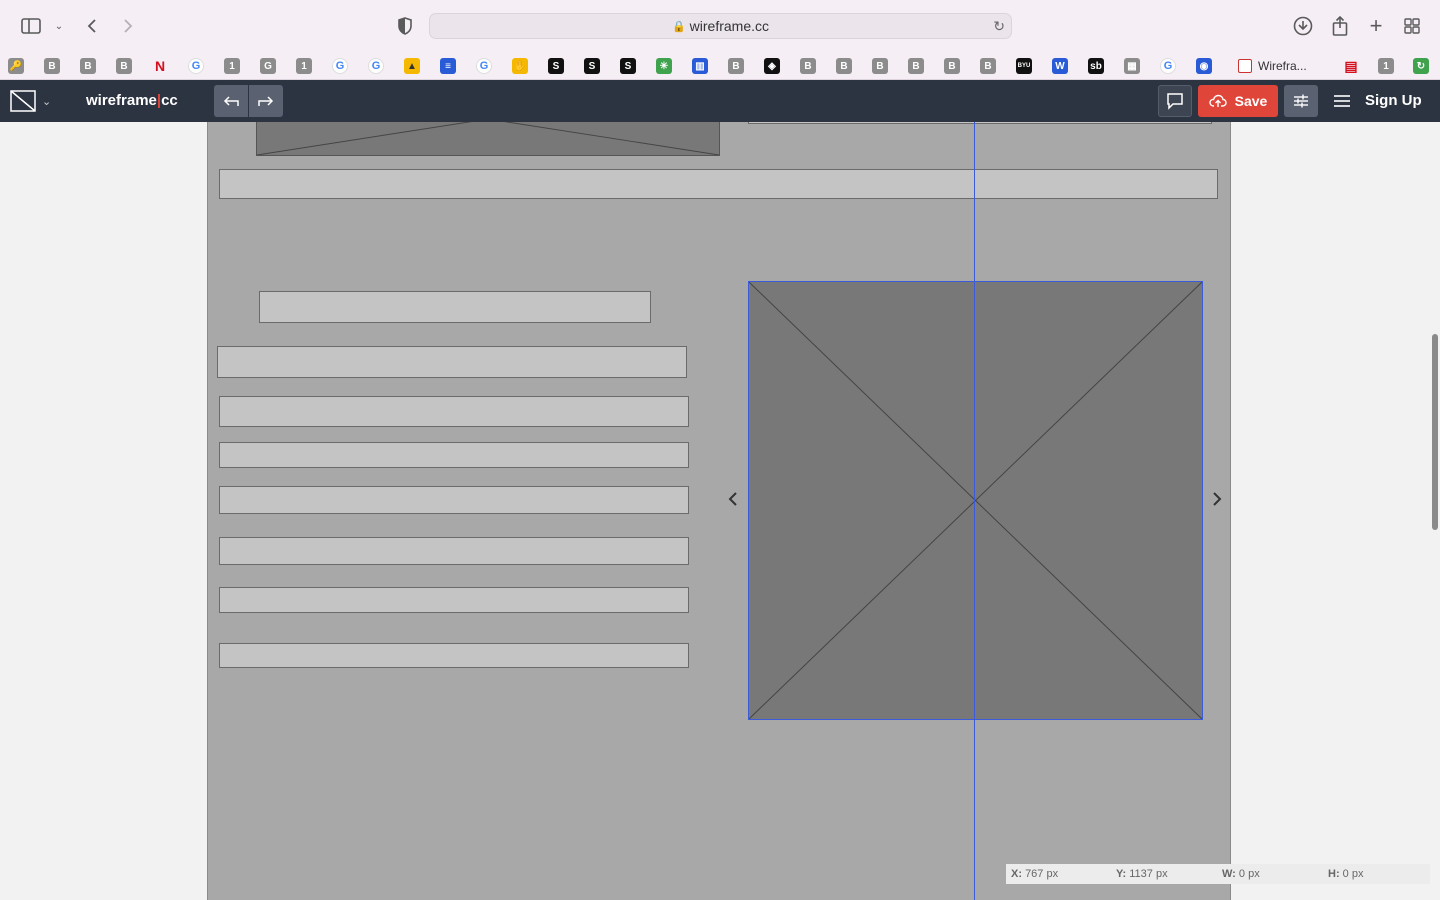 This screenshot has height=900, width=1440. Describe the element at coordinates (488, 139) in the screenshot. I see `image-placeholder-top` at that location.